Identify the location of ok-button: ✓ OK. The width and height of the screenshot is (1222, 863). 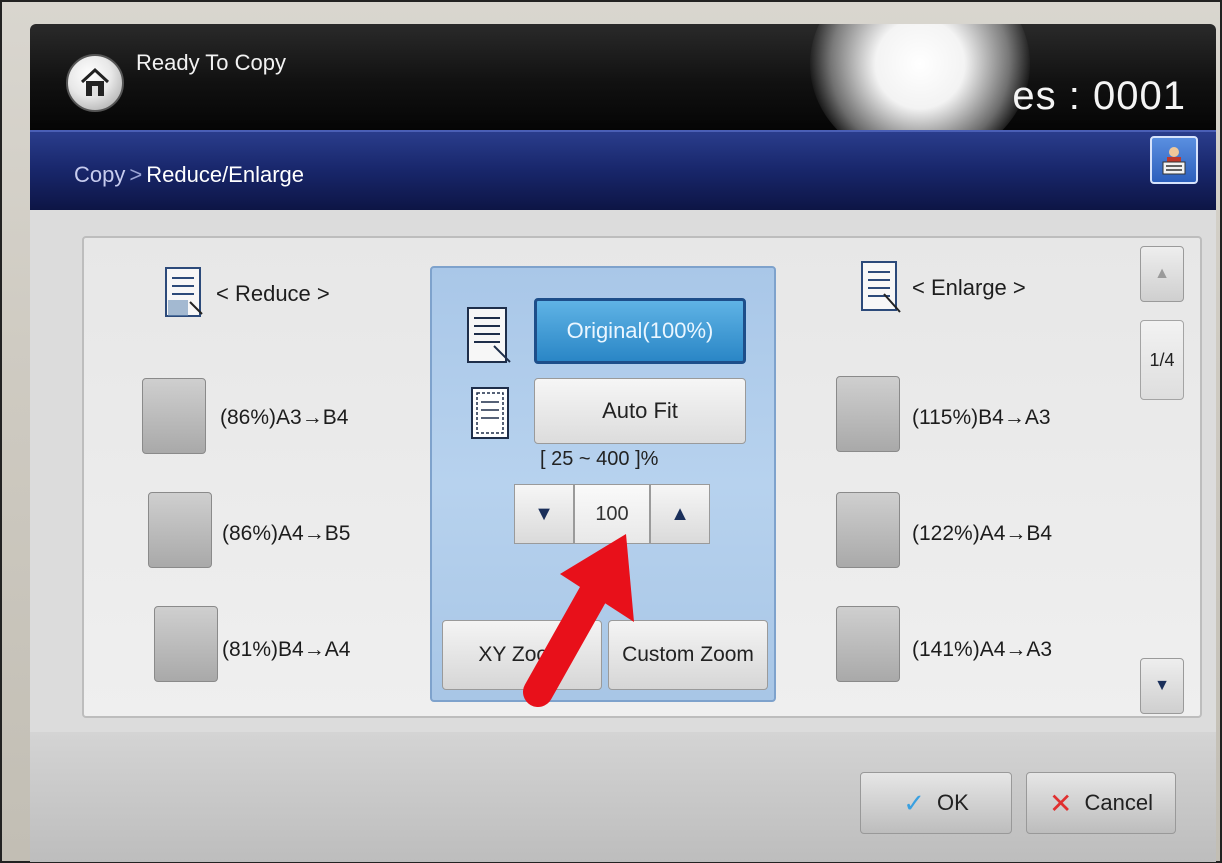
(936, 803).